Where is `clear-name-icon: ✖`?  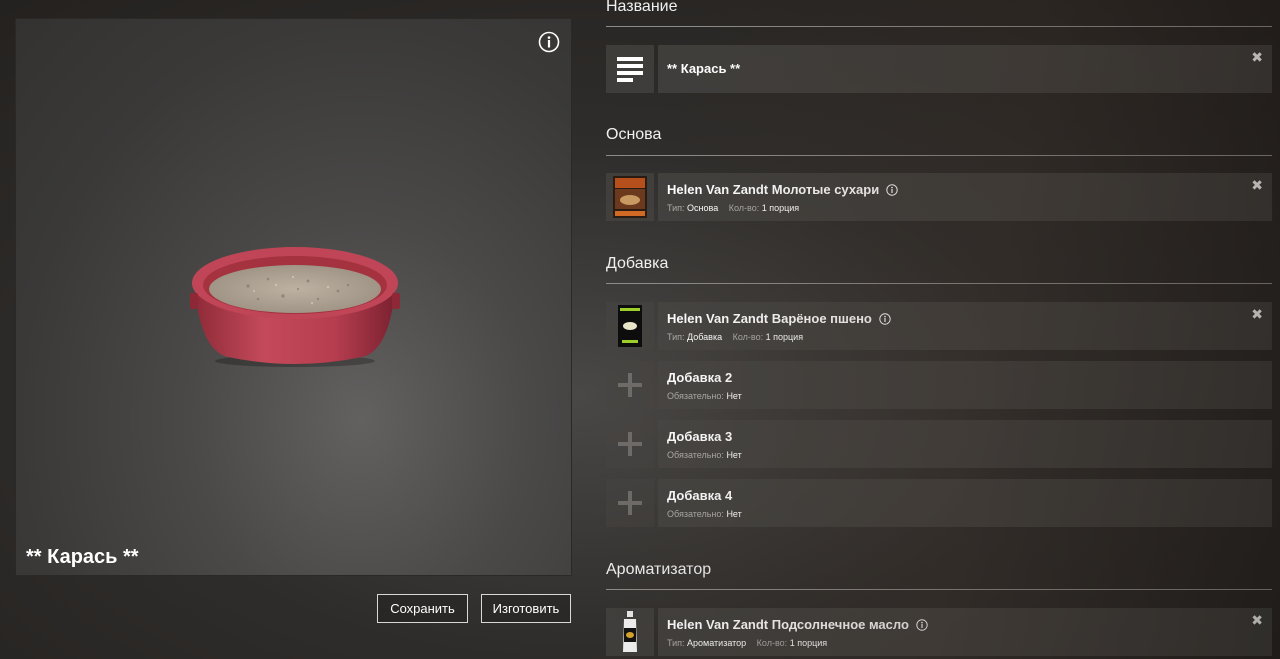
clear-name-icon: ✖ is located at coordinates (1257, 57).